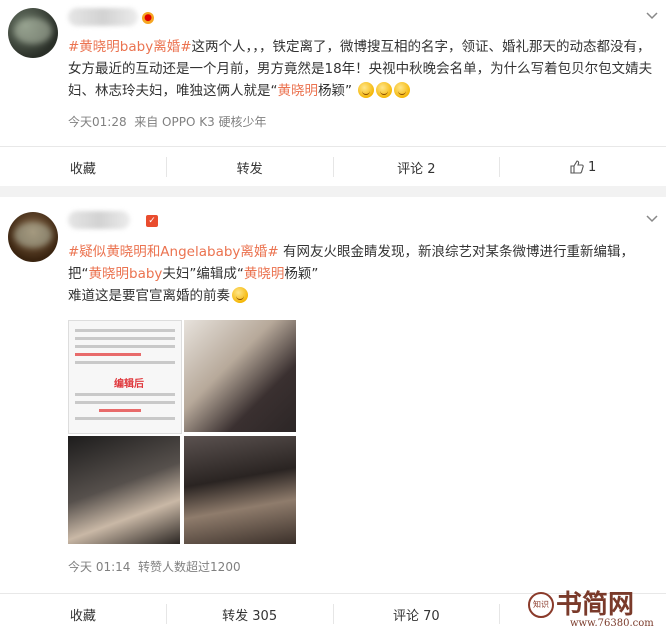  What do you see at coordinates (577, 167) in the screenshot?
I see `thumbs-up-icon` at bounding box center [577, 167].